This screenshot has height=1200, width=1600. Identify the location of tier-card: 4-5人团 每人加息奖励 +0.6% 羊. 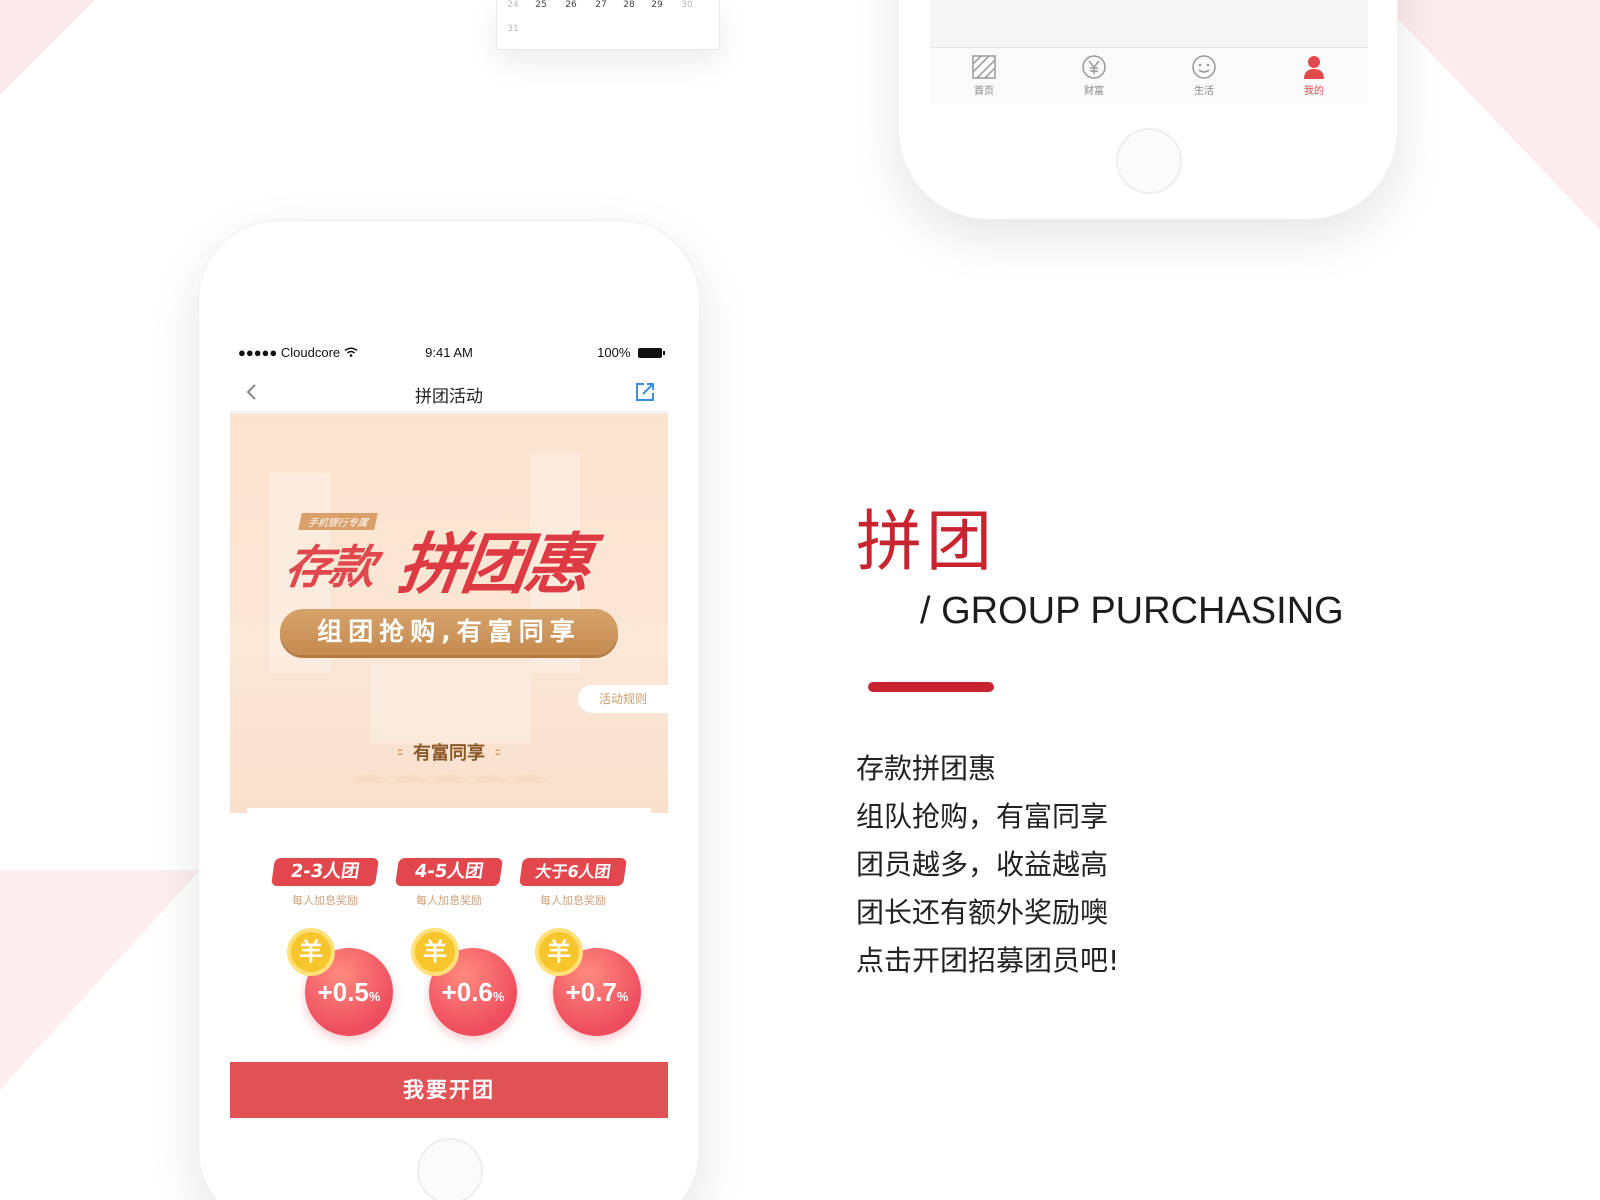
(454, 932).